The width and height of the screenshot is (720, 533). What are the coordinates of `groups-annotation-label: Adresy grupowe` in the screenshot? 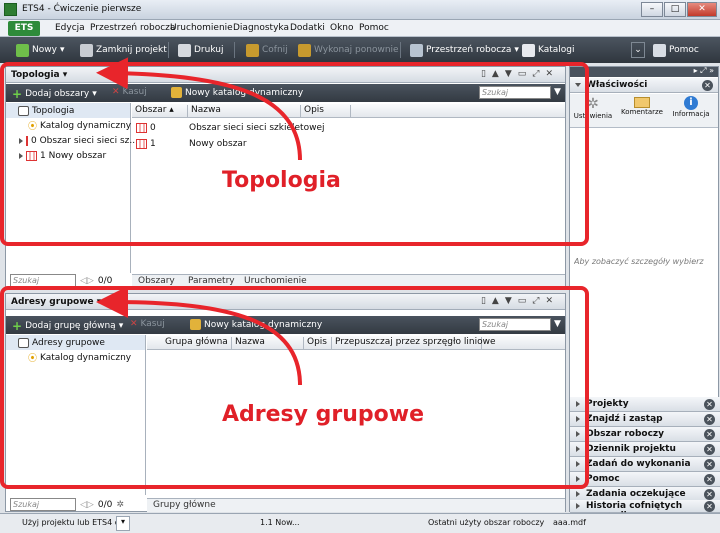 It's located at (323, 414).